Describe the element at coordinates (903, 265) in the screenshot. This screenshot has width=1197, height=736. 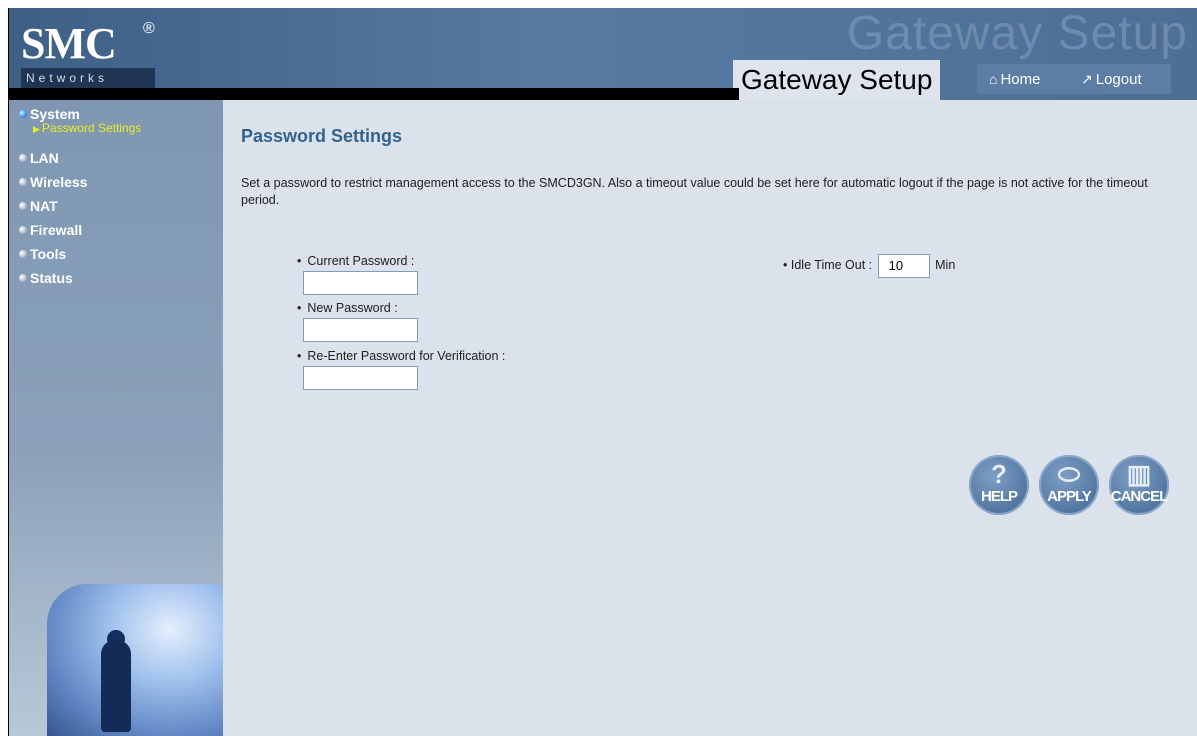
I see `idle-timeout-input` at that location.